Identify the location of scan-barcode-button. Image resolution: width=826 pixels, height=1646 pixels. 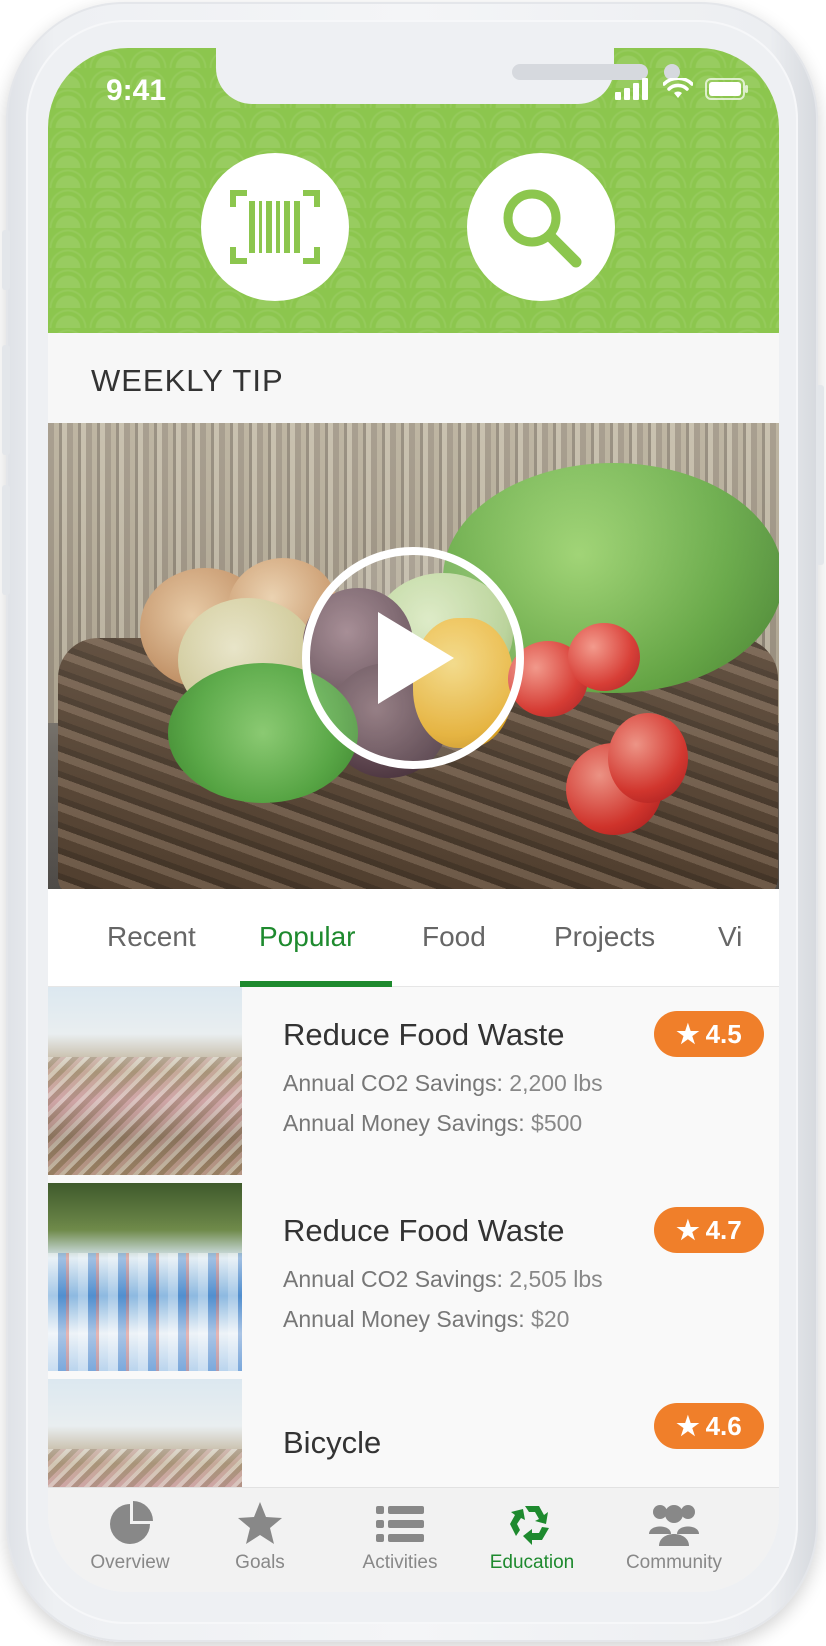
(275, 227).